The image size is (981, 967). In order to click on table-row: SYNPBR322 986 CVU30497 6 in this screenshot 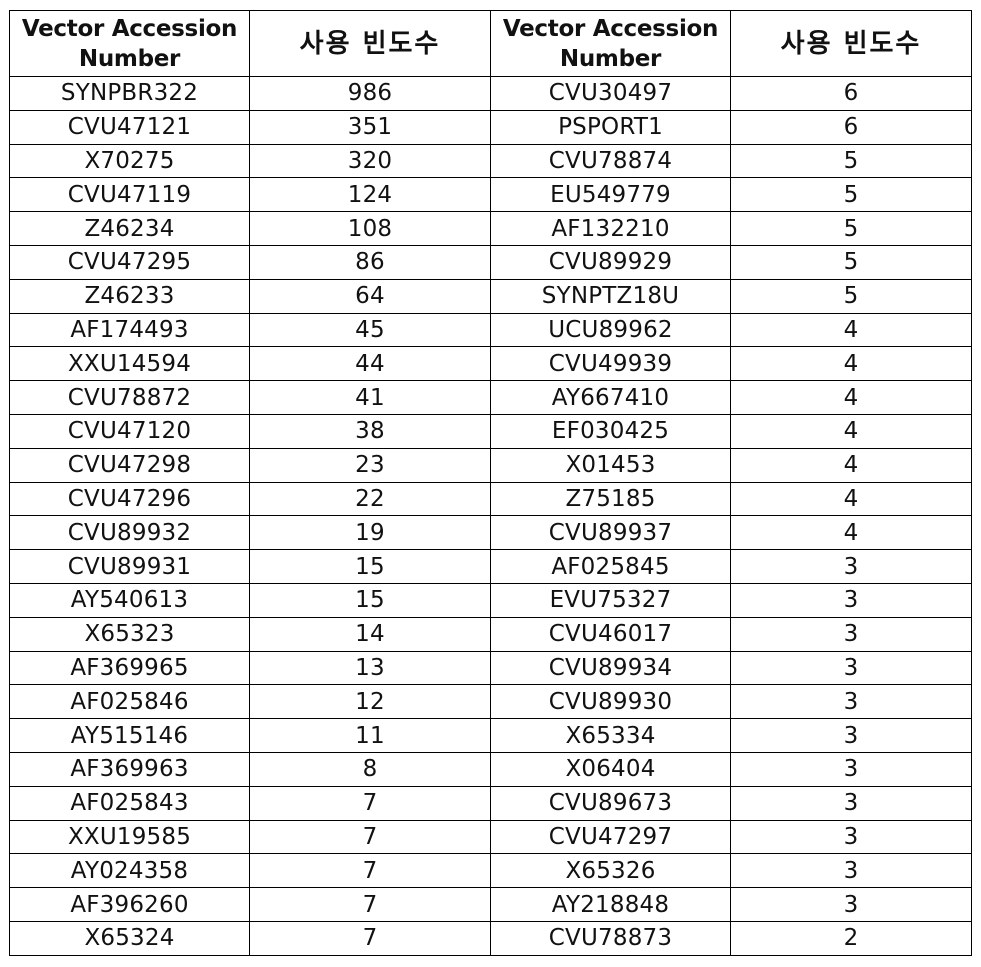, I will do `click(490, 93)`.